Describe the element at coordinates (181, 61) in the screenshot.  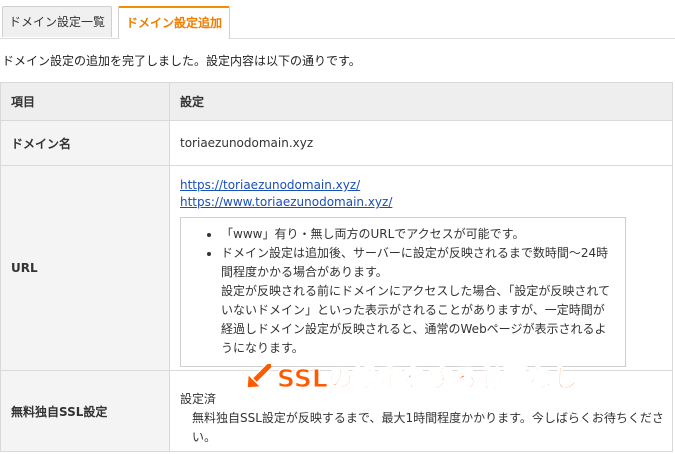
I see `completion-message: ドメイン設定の追加を完了しました。設定内容は以下の通りです。` at that location.